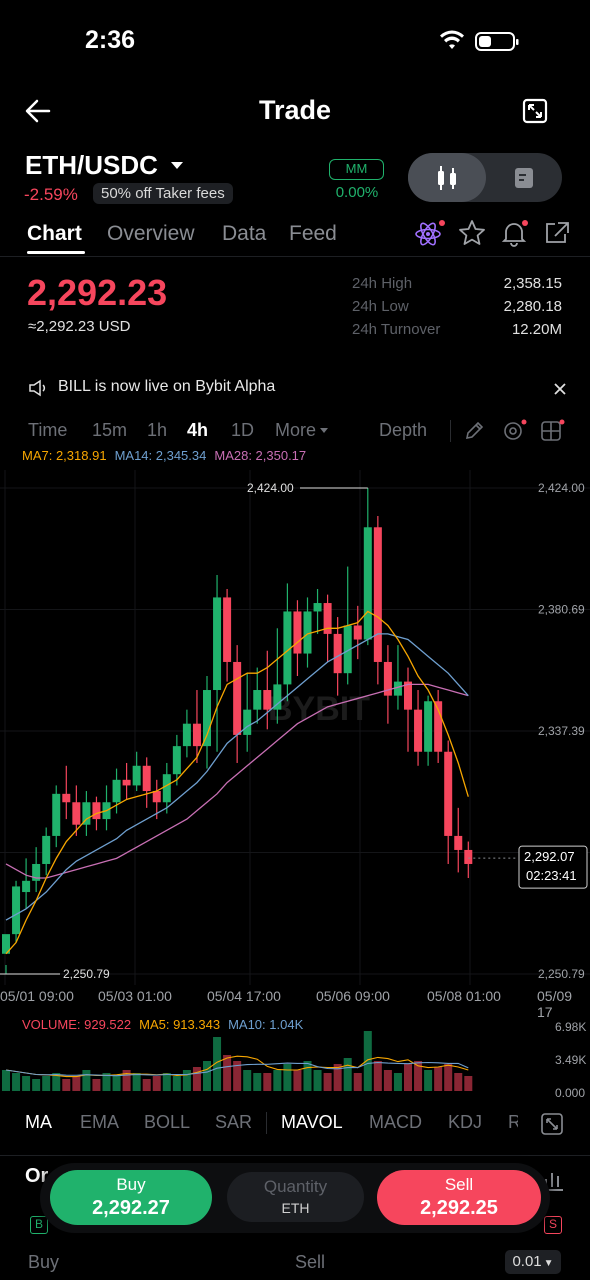 This screenshot has height=1280, width=590. Describe the element at coordinates (56, 252) in the screenshot. I see `tab-underline` at that location.